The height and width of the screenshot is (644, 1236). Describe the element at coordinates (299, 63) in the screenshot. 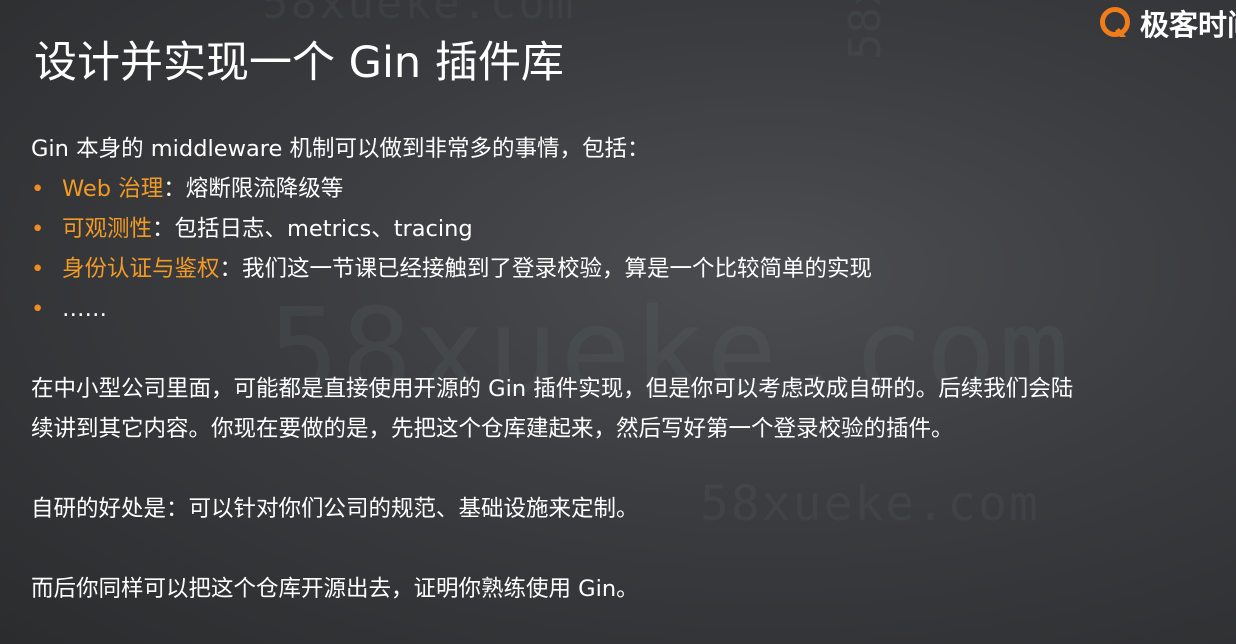

I see `slide-title: 设计并实现一个 Gin 插件库` at that location.